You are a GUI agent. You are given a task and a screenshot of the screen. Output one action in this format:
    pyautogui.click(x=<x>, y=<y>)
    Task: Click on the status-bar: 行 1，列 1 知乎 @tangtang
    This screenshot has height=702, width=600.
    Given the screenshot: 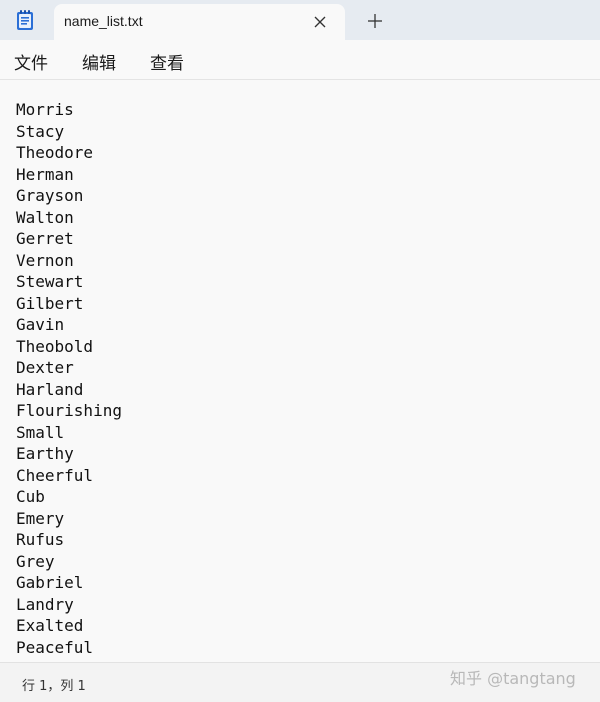 What is the action you would take?
    pyautogui.click(x=300, y=682)
    